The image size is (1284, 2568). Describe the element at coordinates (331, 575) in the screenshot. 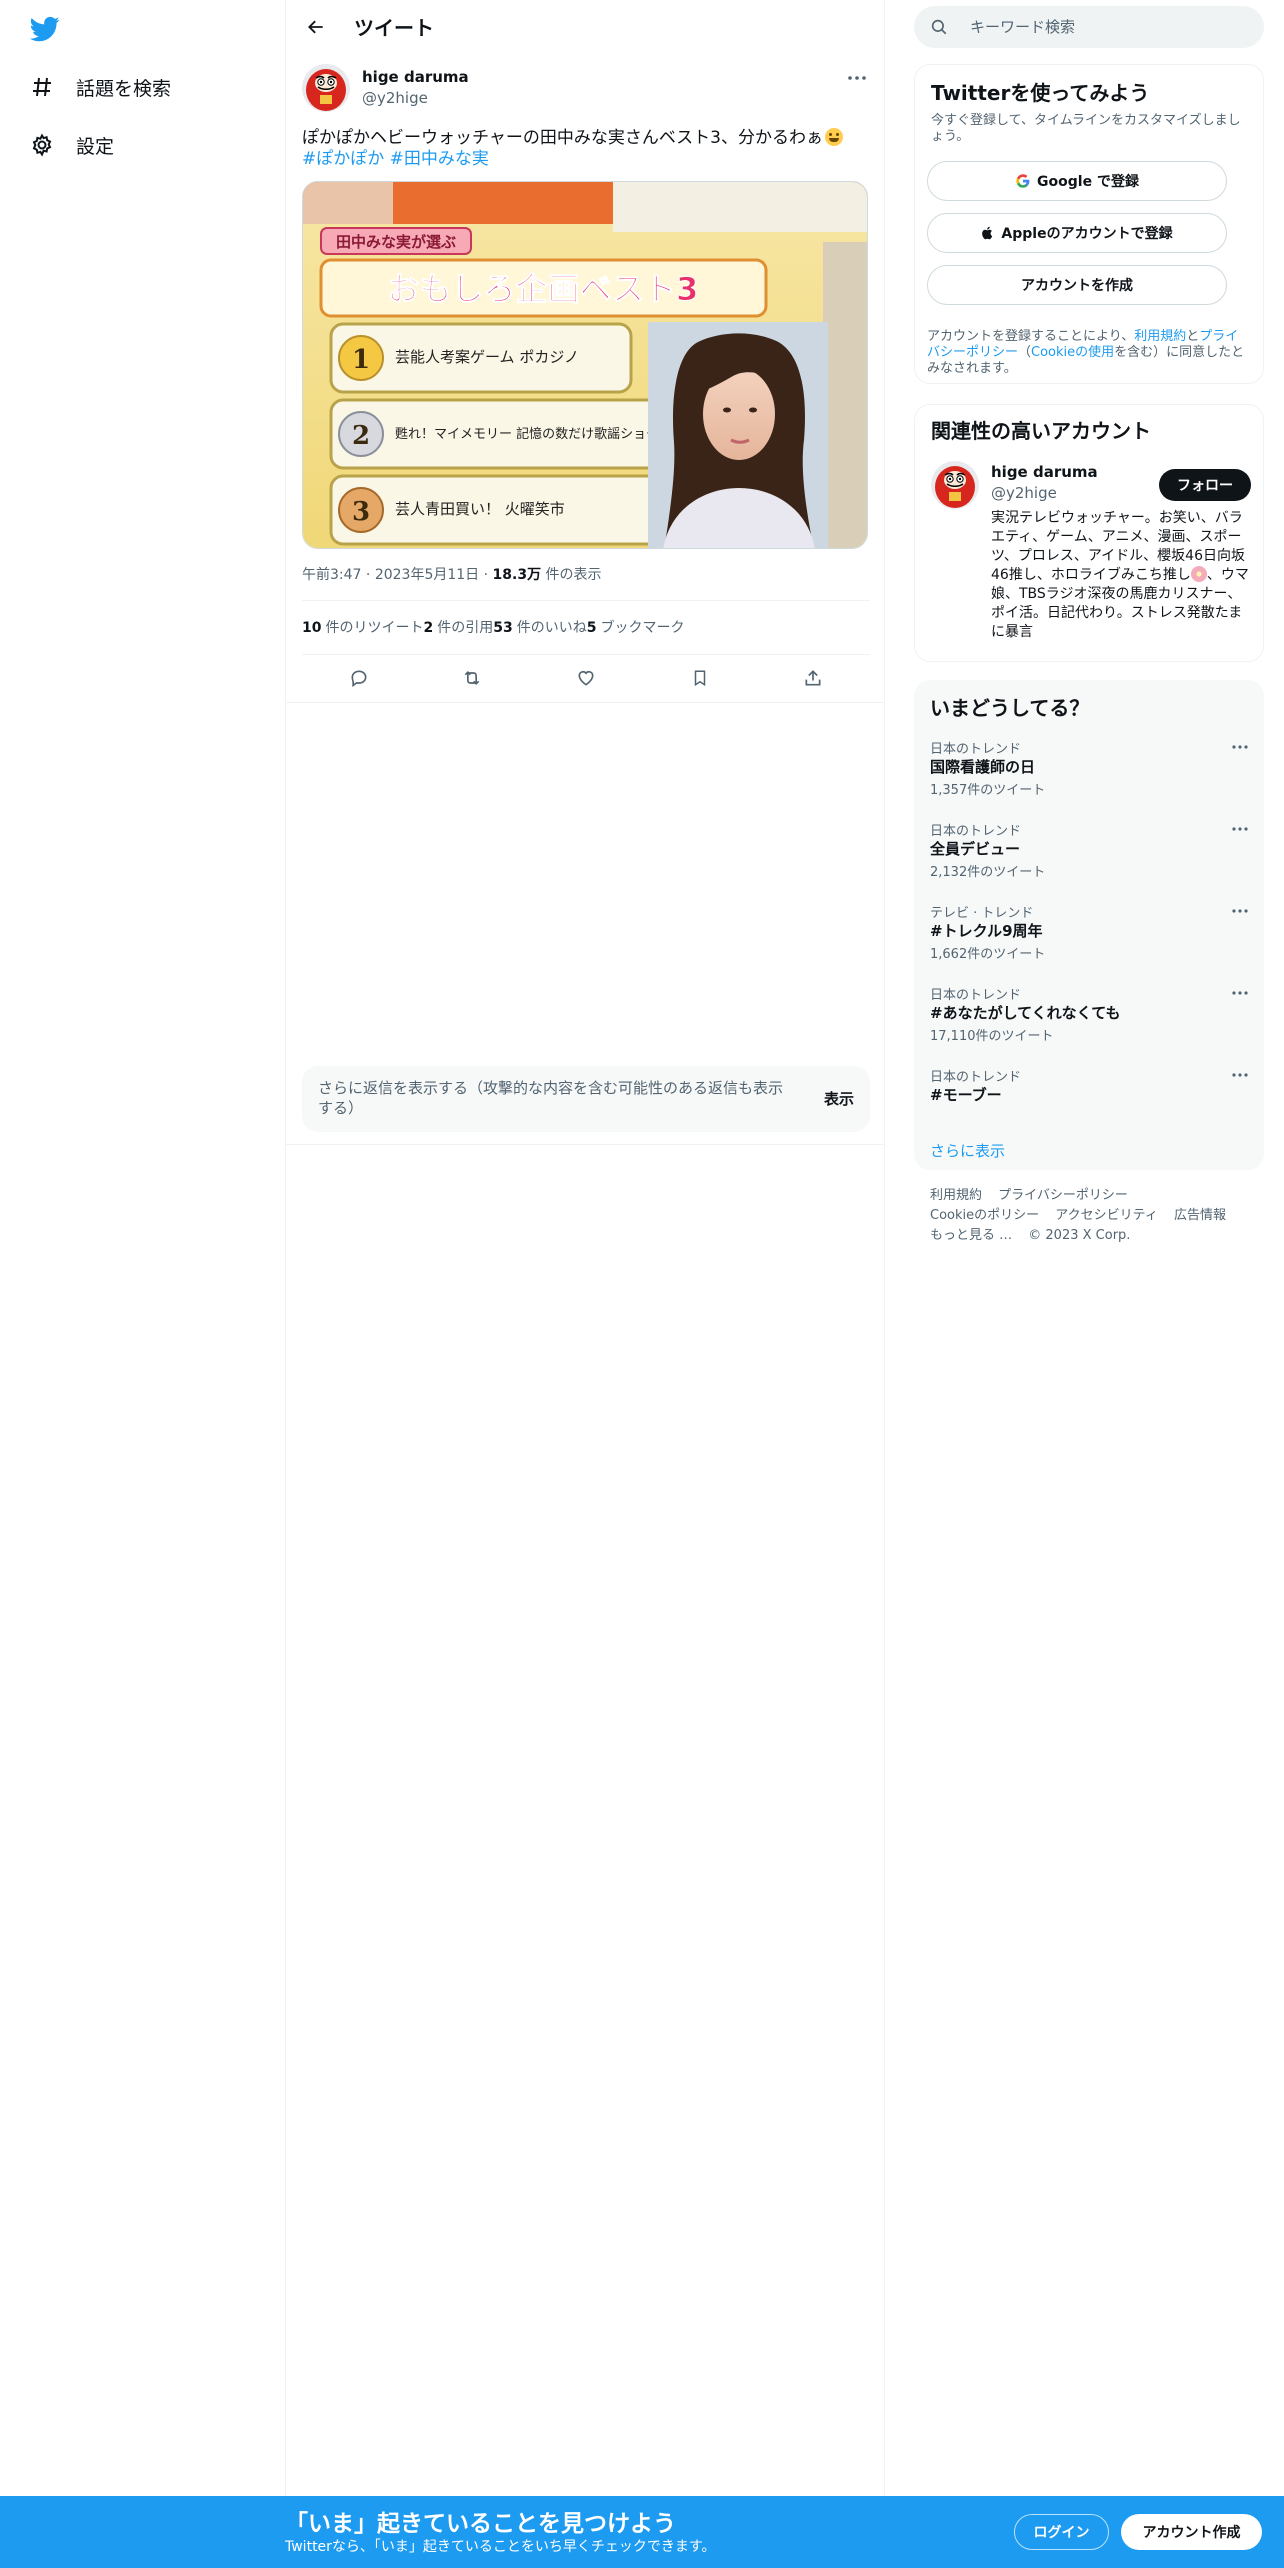

I see `tweet-time: 午前3:47` at that location.